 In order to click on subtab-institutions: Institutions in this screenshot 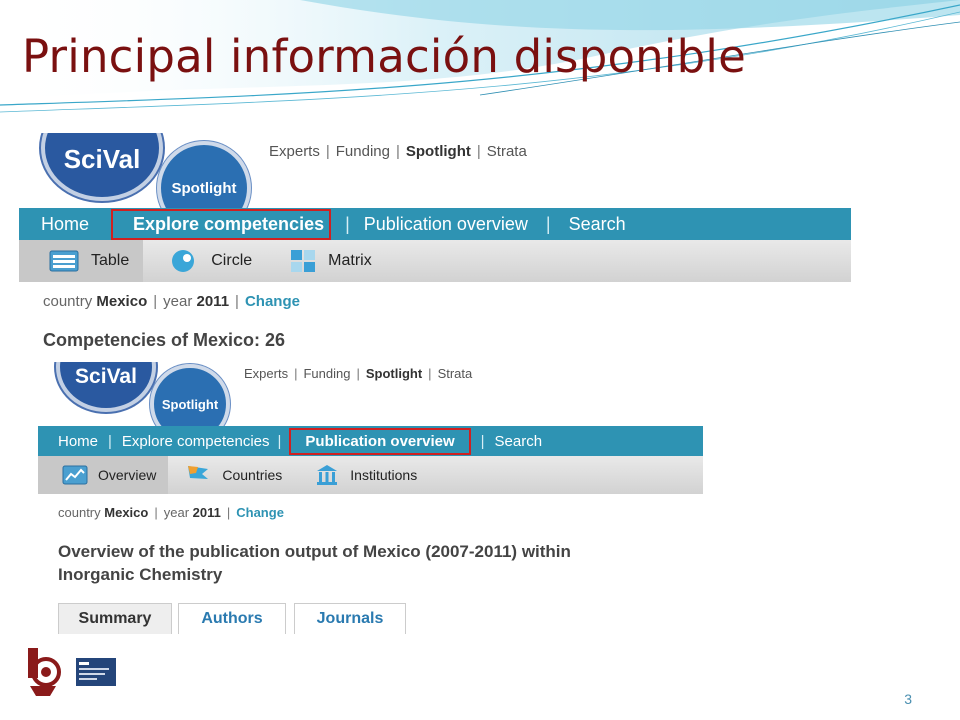, I will do `click(361, 475)`.